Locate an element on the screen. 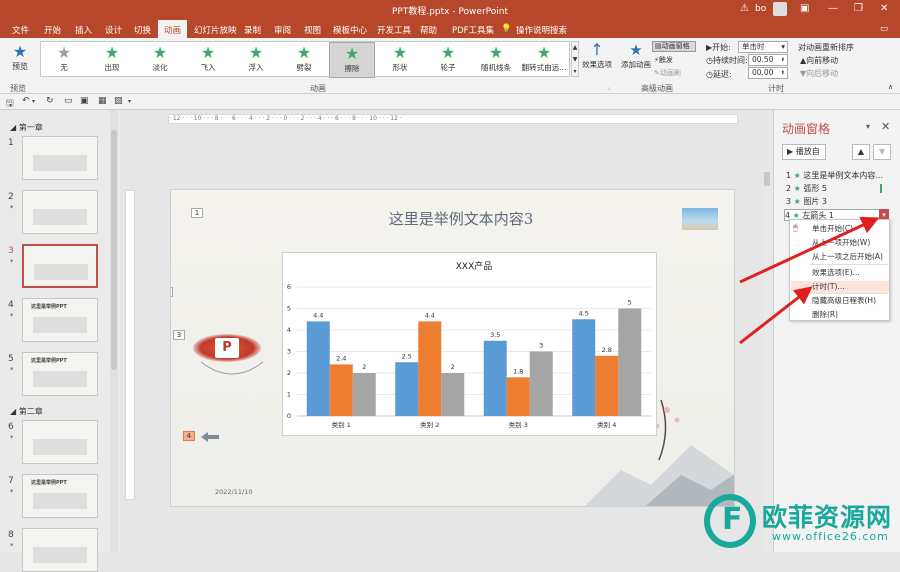 The image size is (900, 572). tab-insert: 插入 is located at coordinates (83, 30).